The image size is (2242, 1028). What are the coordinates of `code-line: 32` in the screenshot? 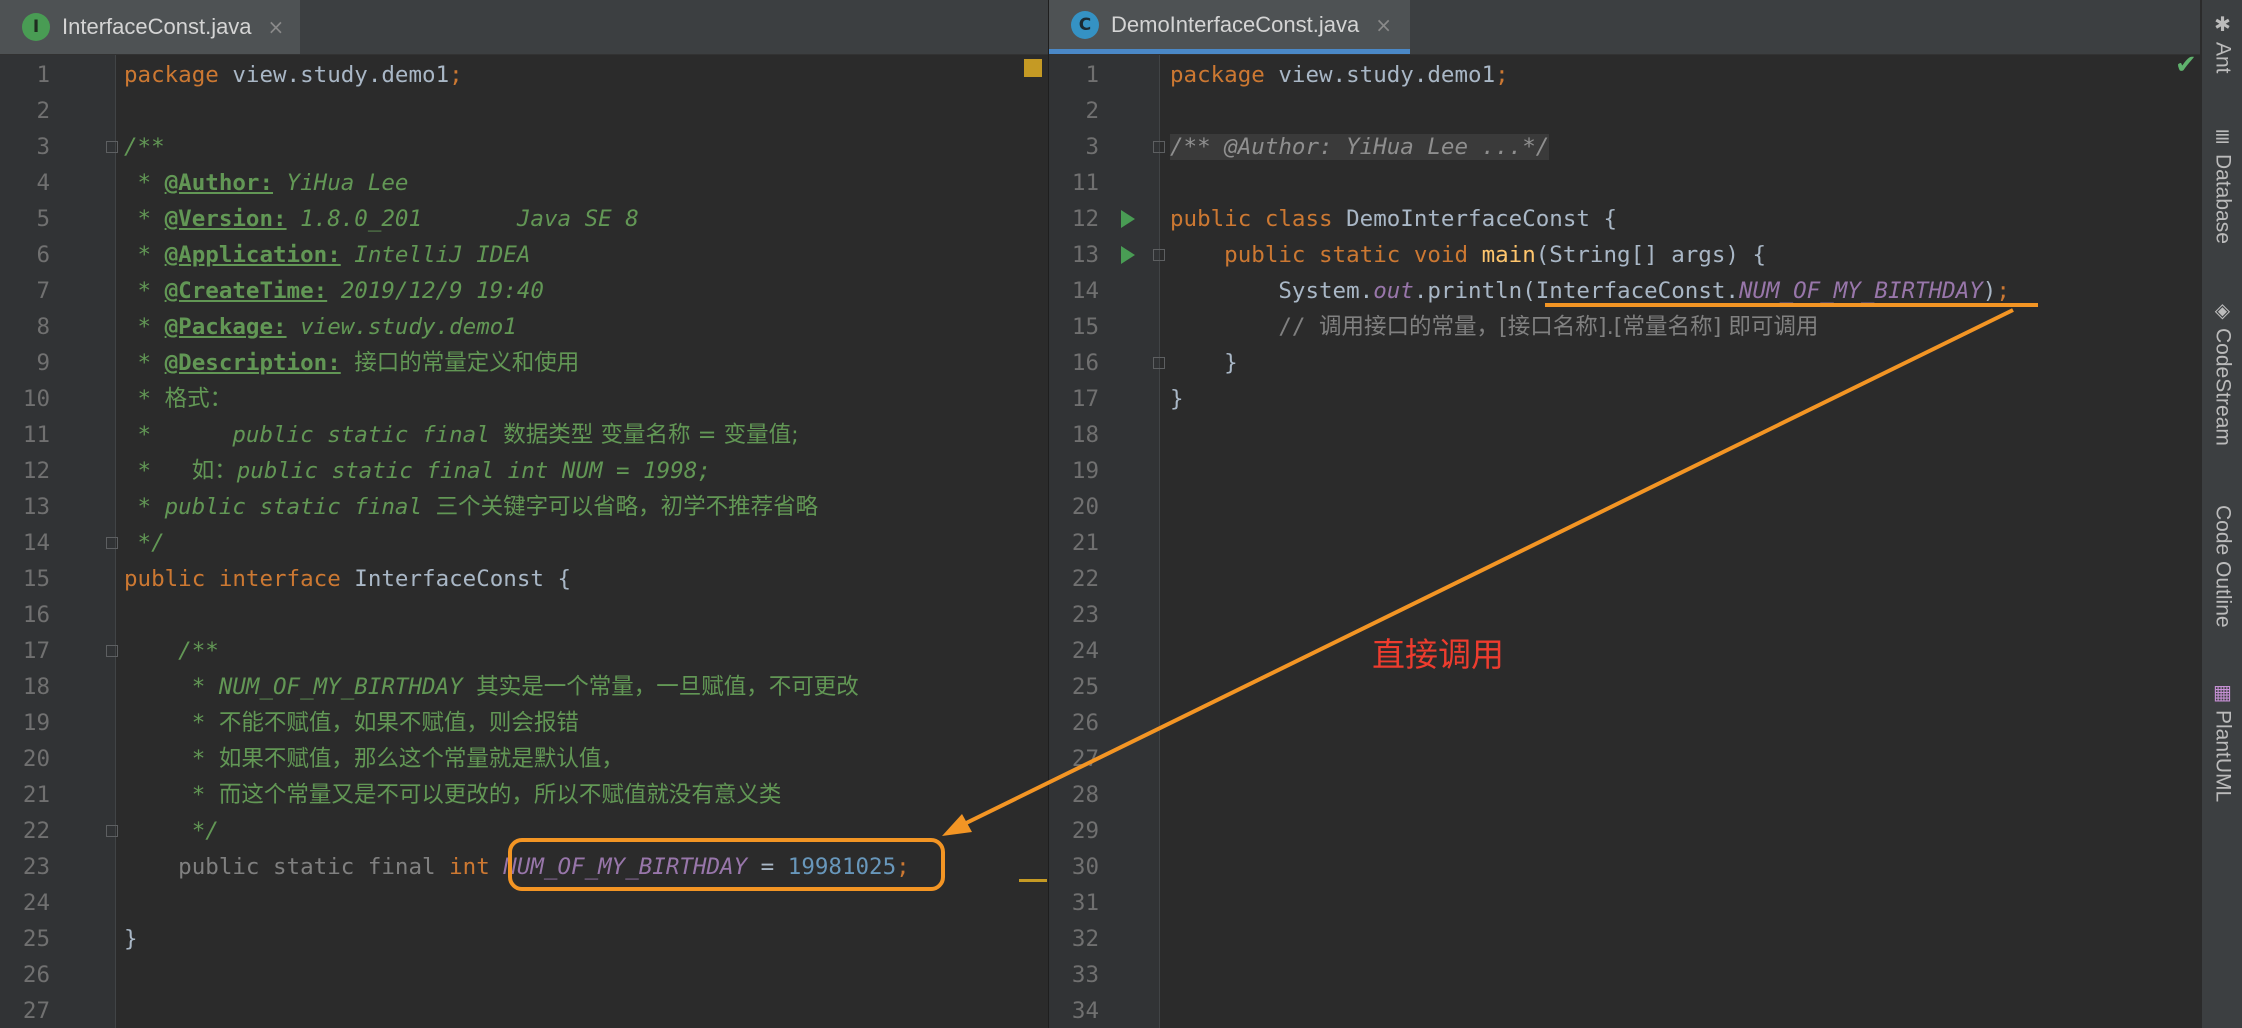 It's located at (1624, 939).